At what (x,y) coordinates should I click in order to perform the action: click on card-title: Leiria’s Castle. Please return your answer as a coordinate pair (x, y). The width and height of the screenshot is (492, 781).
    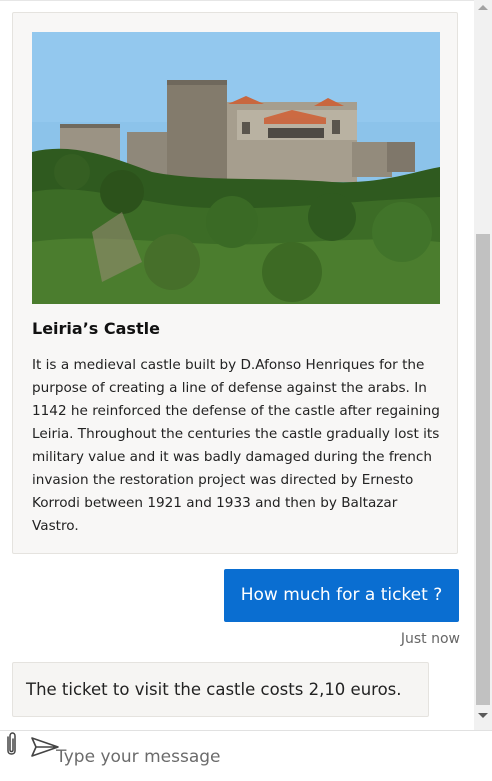
    Looking at the image, I should click on (96, 328).